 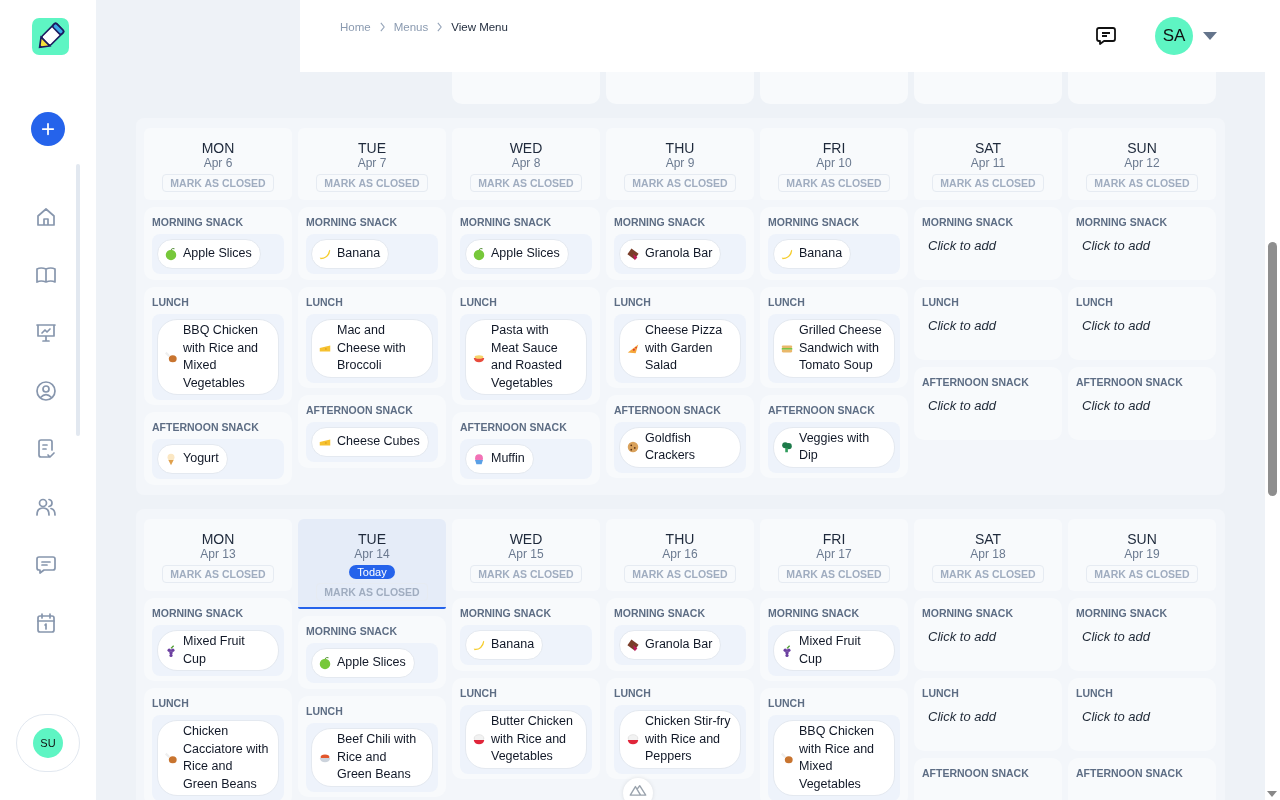 What do you see at coordinates (46, 391) in the screenshot?
I see `user-circle-icon` at bounding box center [46, 391].